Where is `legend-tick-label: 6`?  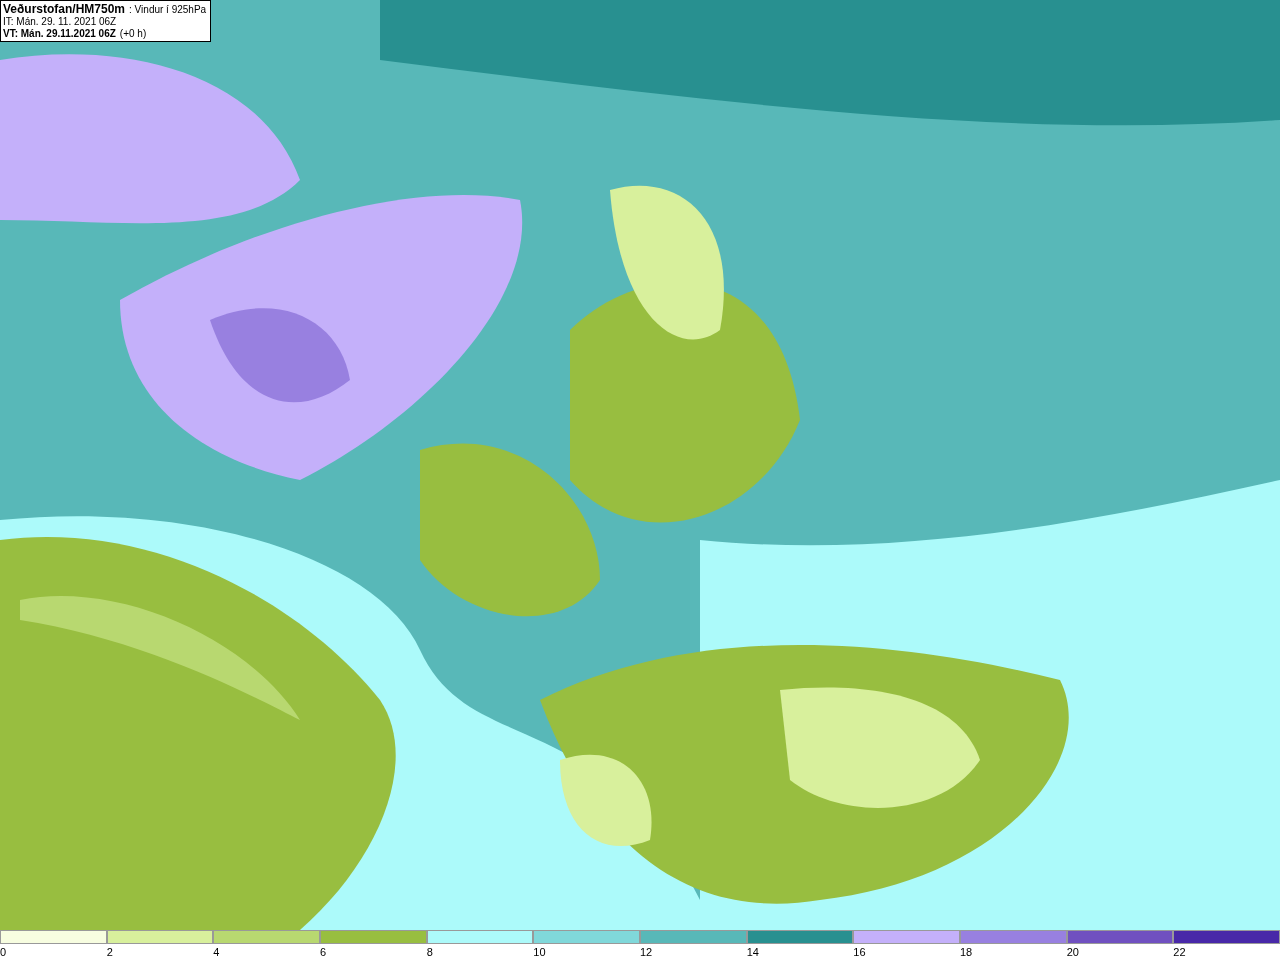 legend-tick-label: 6 is located at coordinates (323, 952).